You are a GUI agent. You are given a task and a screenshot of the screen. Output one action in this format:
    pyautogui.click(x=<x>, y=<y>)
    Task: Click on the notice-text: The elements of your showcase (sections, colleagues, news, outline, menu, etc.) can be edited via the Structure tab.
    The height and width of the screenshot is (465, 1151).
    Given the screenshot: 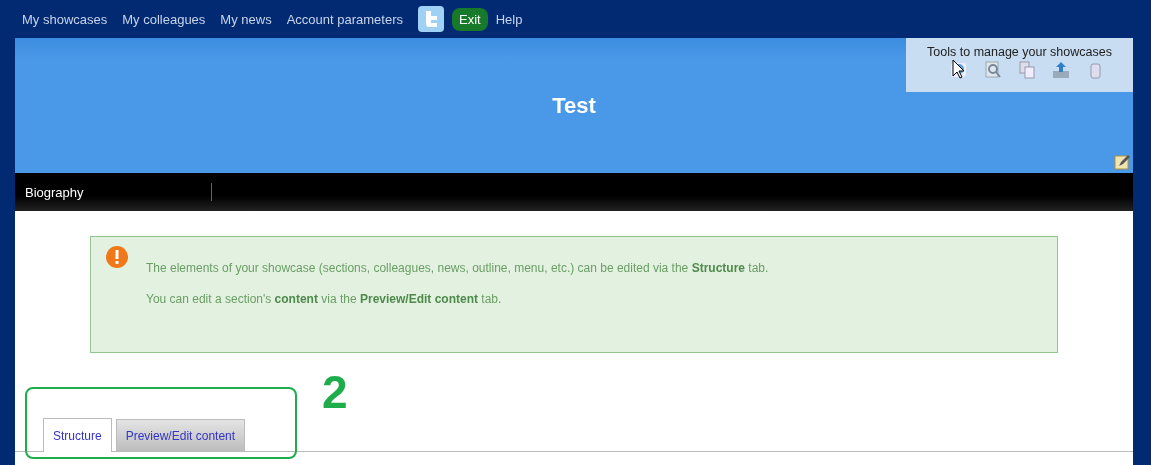 What is the action you would take?
    pyautogui.click(x=458, y=268)
    